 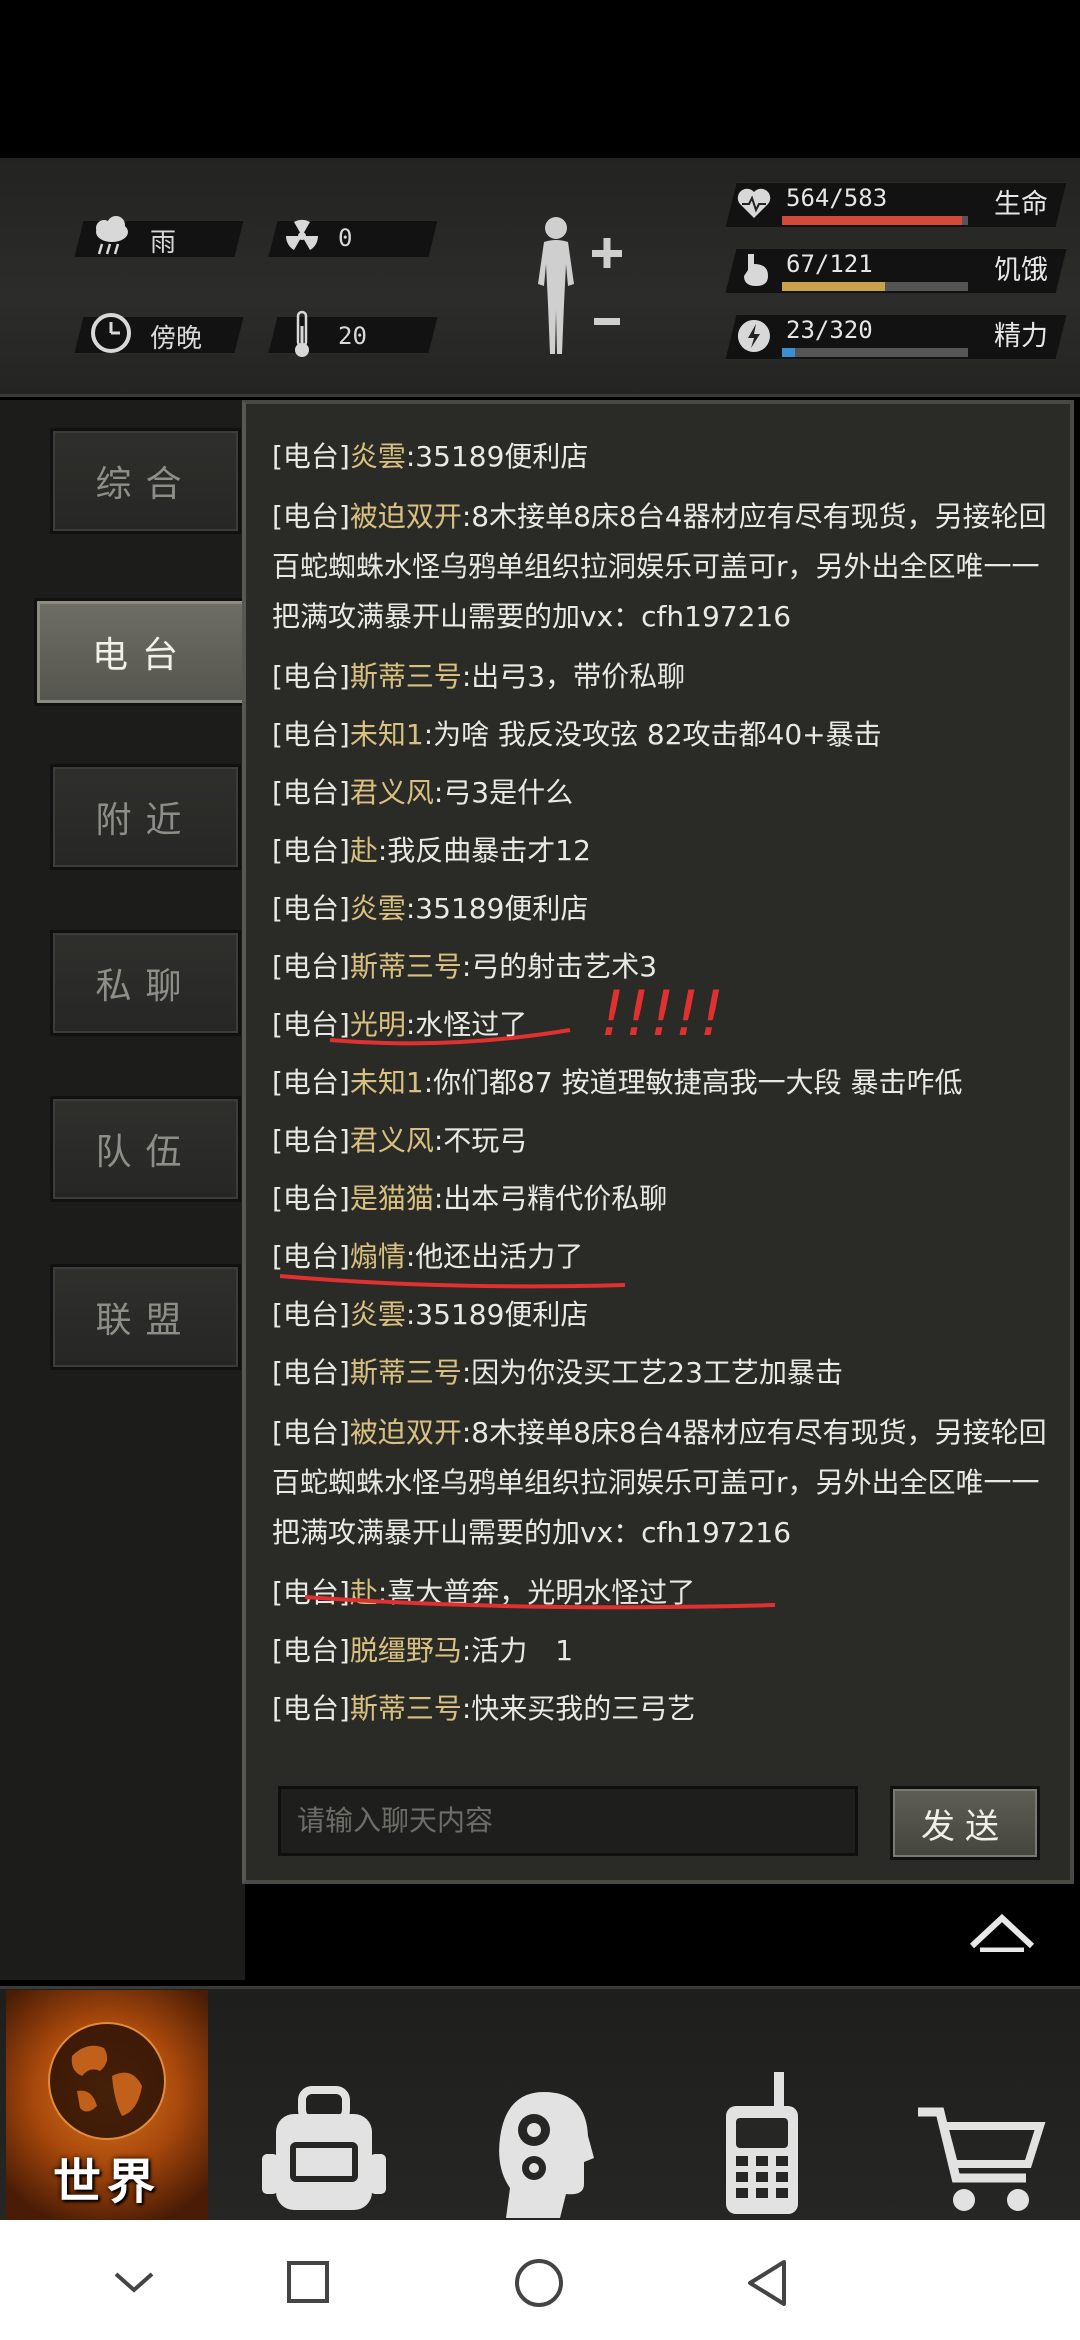 I want to click on home-circle-icon, so click(x=539, y=2283).